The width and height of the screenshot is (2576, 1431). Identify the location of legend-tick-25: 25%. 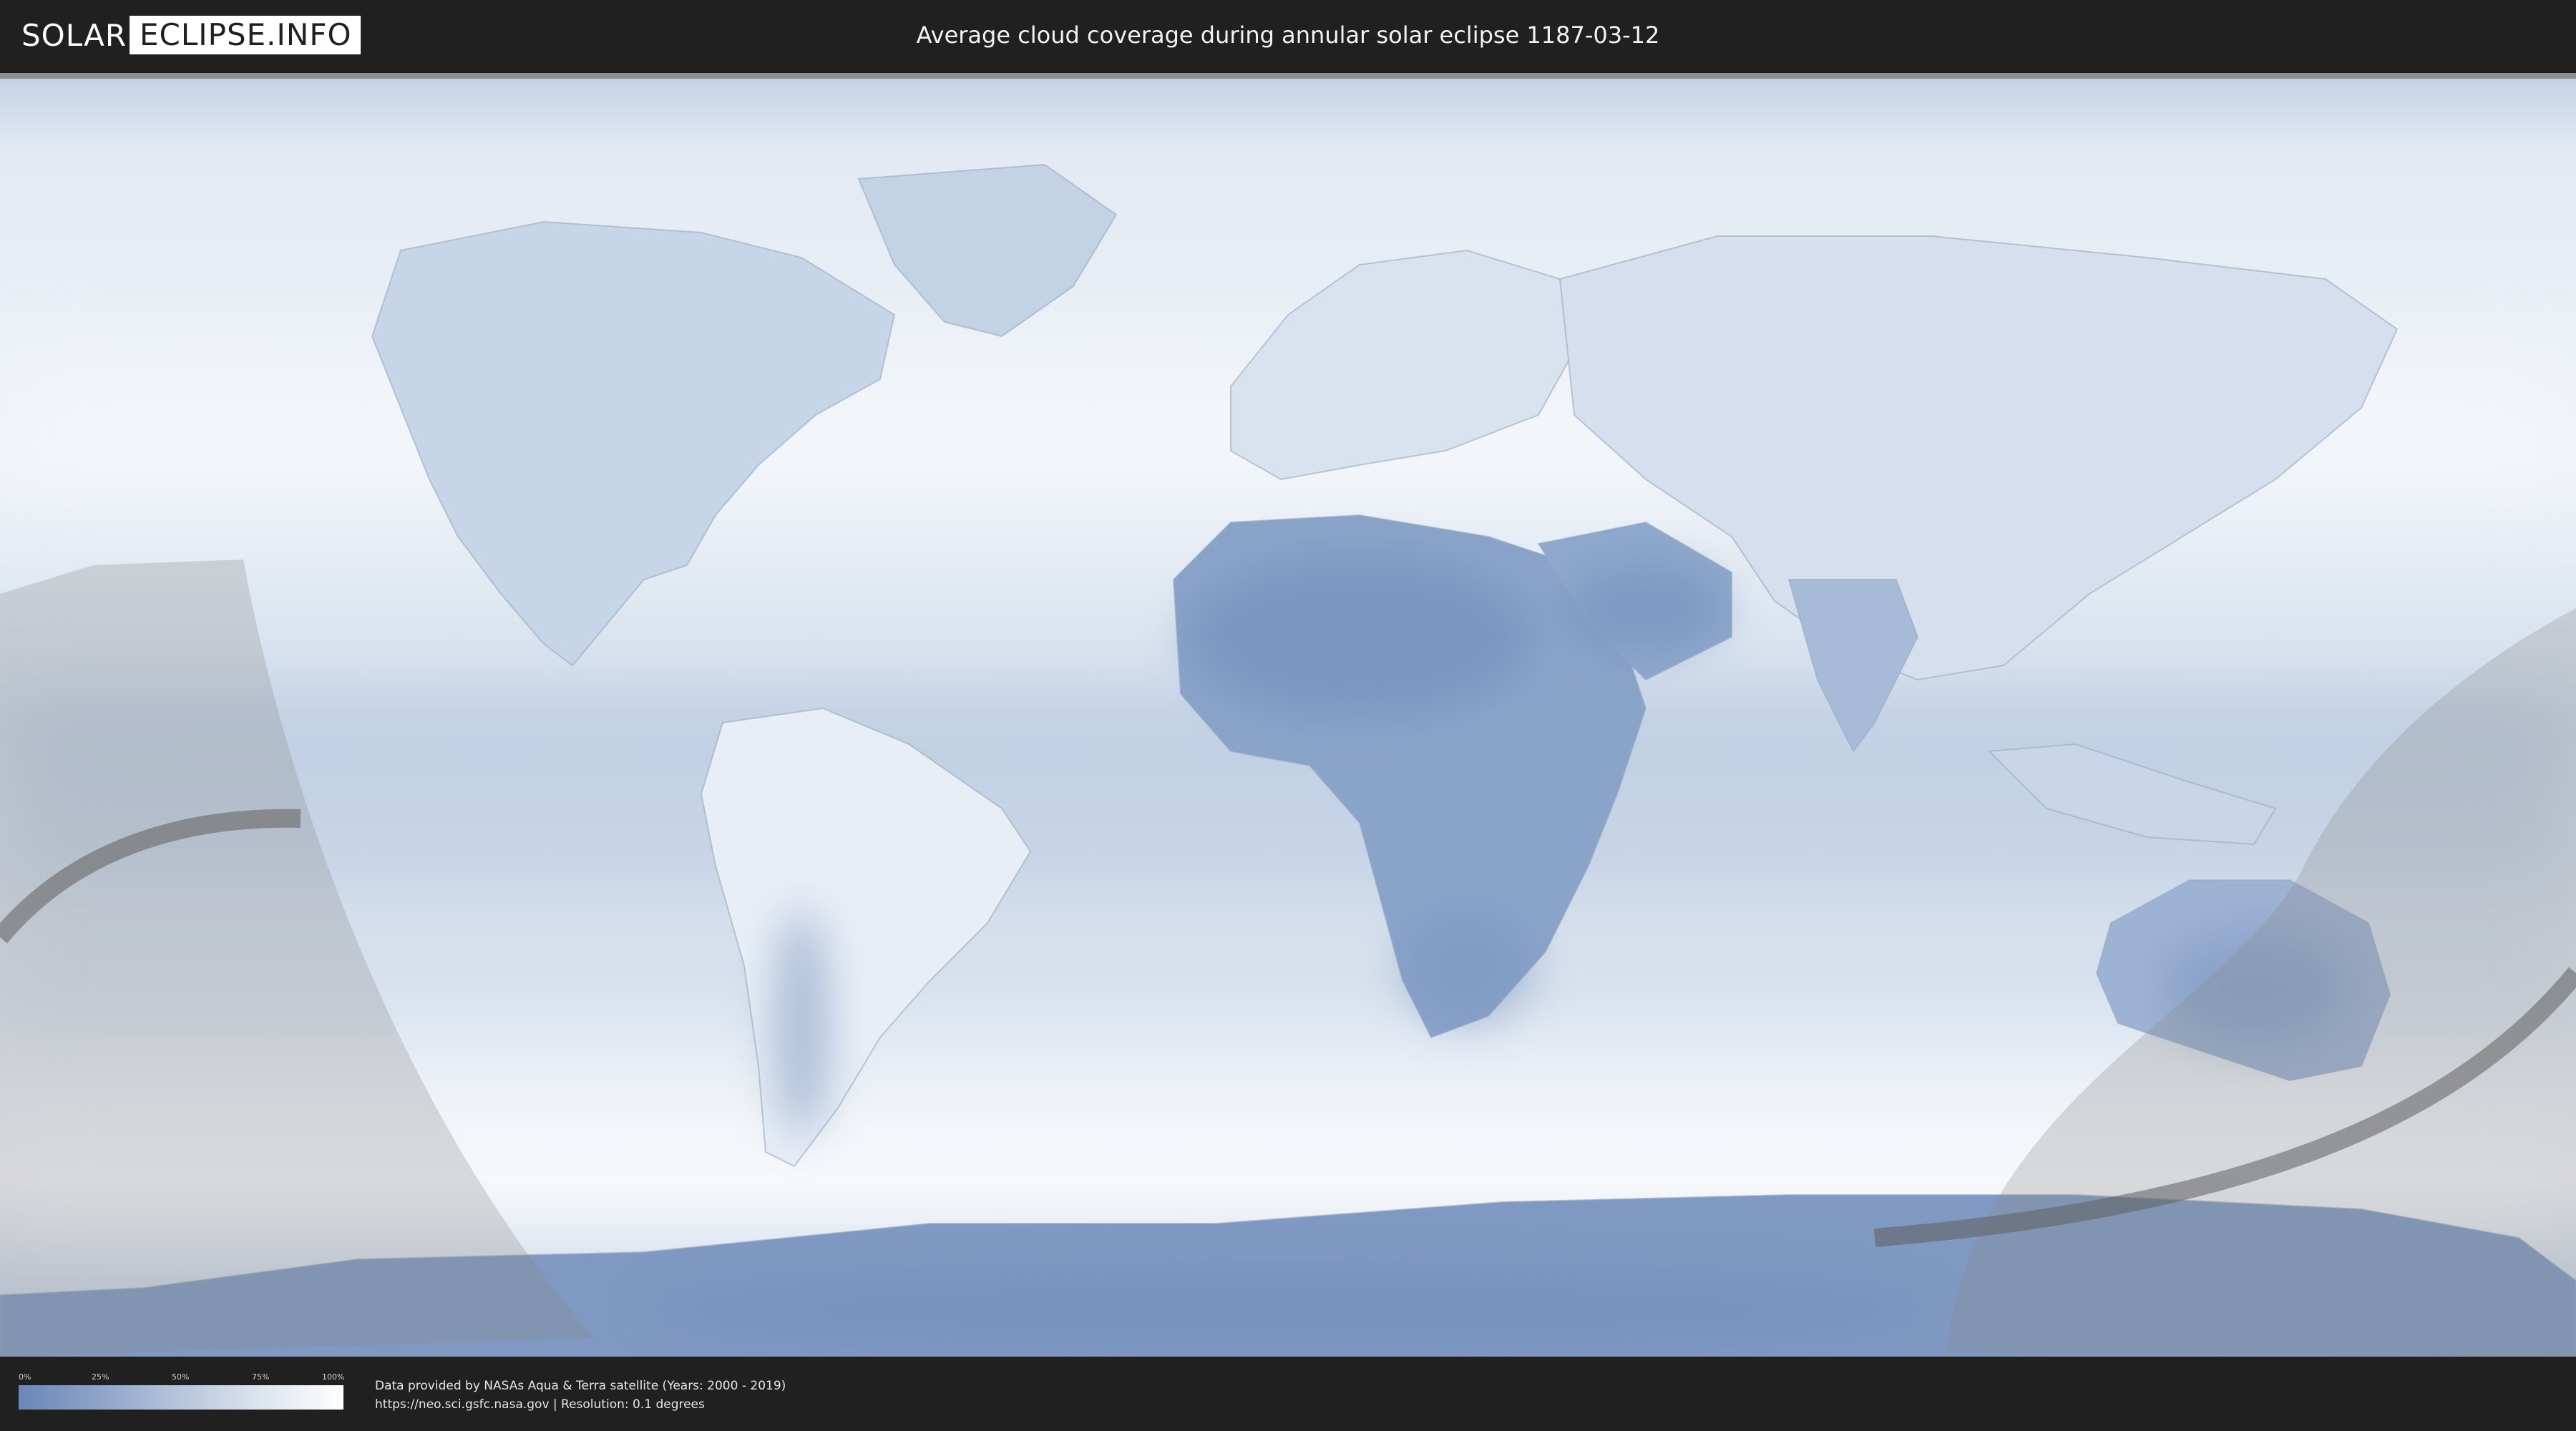
(100, 1377).